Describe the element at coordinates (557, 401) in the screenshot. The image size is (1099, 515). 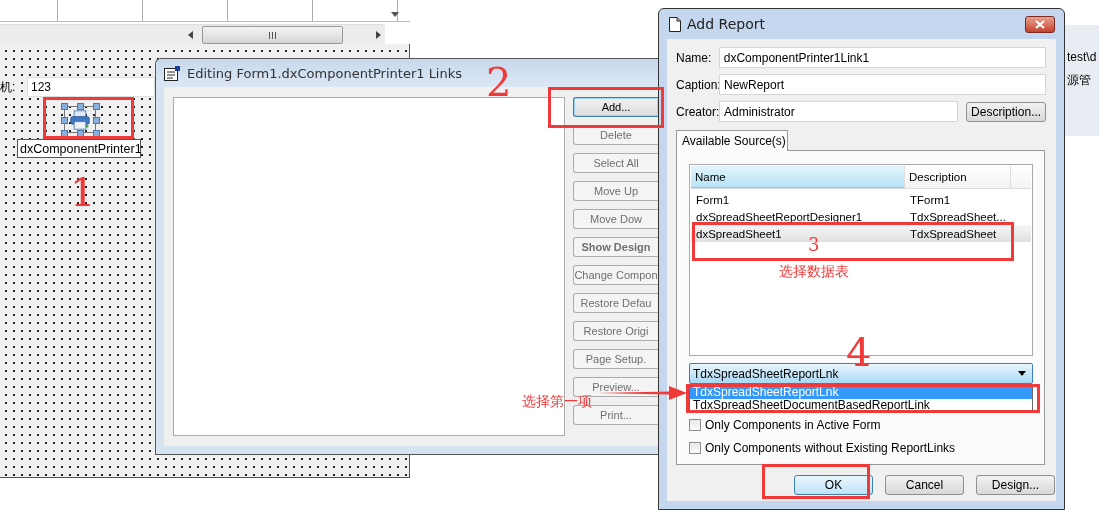
I see `annotation-note: 选择第一项` at that location.